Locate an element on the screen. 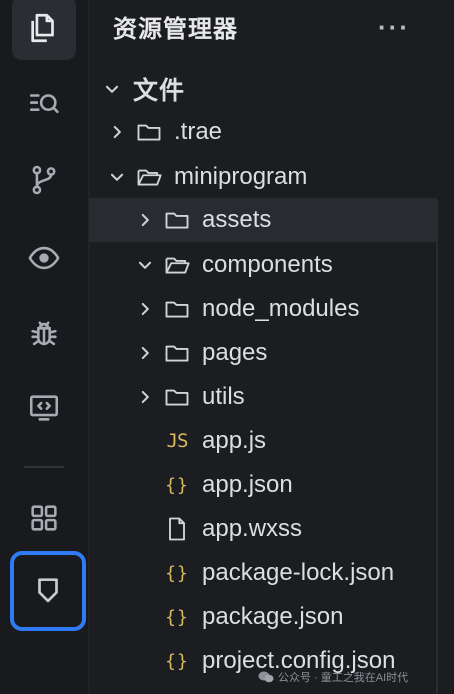 The height and width of the screenshot is (694, 454). tree-item-package-lock-json: {} package-lock.json is located at coordinates (271, 573).